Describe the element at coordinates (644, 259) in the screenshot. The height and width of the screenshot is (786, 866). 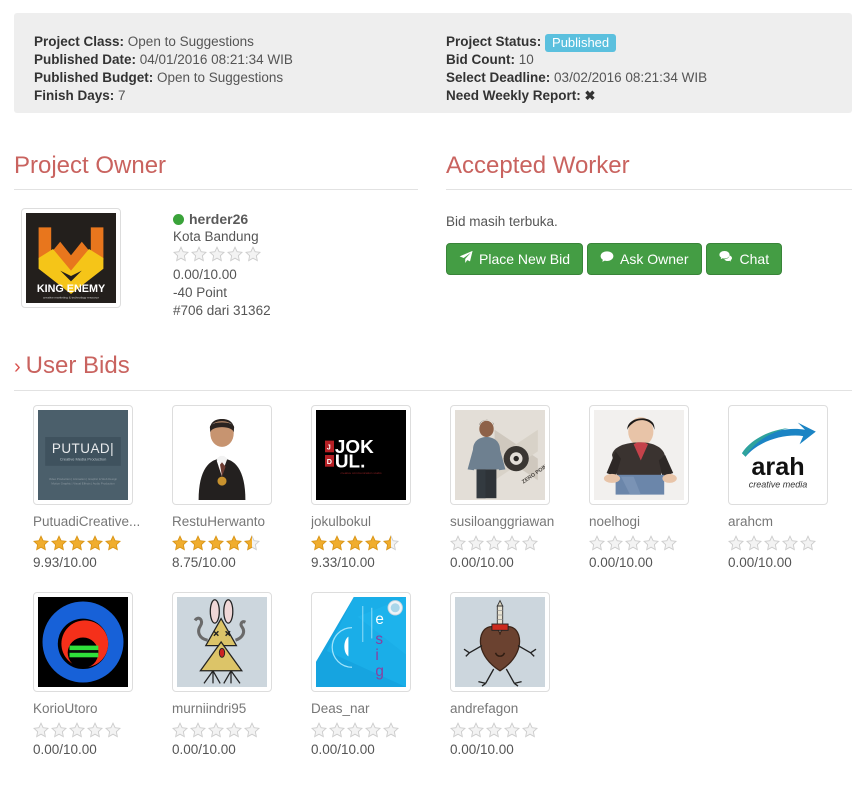
I see `ask-owner-button: Ask Owner` at that location.